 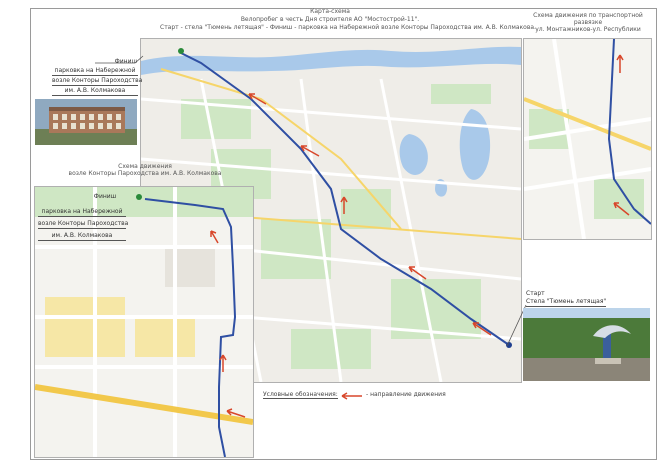 What do you see at coordinates (351, 396) in the screenshot?
I see `legend-arrow-icon` at bounding box center [351, 396].